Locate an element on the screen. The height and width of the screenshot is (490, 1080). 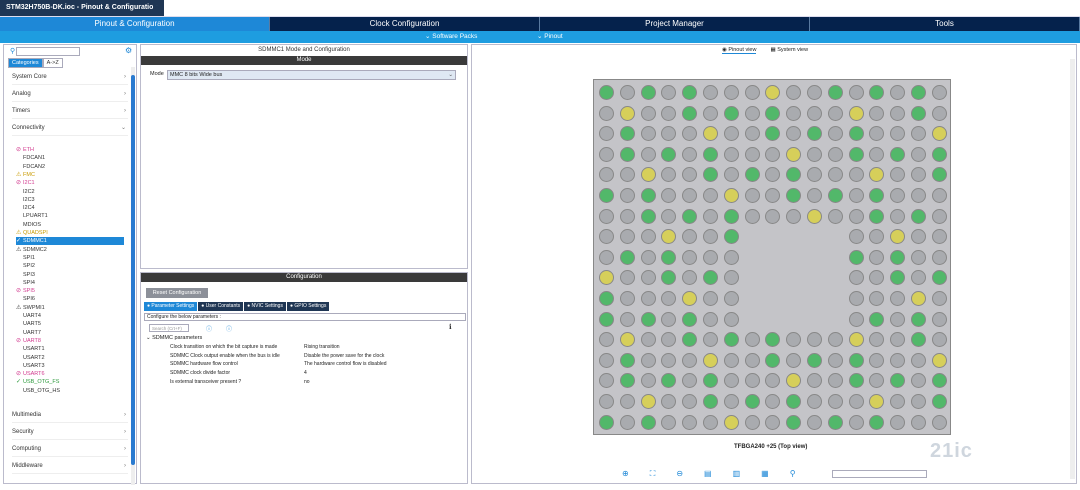
category-multimedia: Multimedia › is located at coordinates (70, 416).